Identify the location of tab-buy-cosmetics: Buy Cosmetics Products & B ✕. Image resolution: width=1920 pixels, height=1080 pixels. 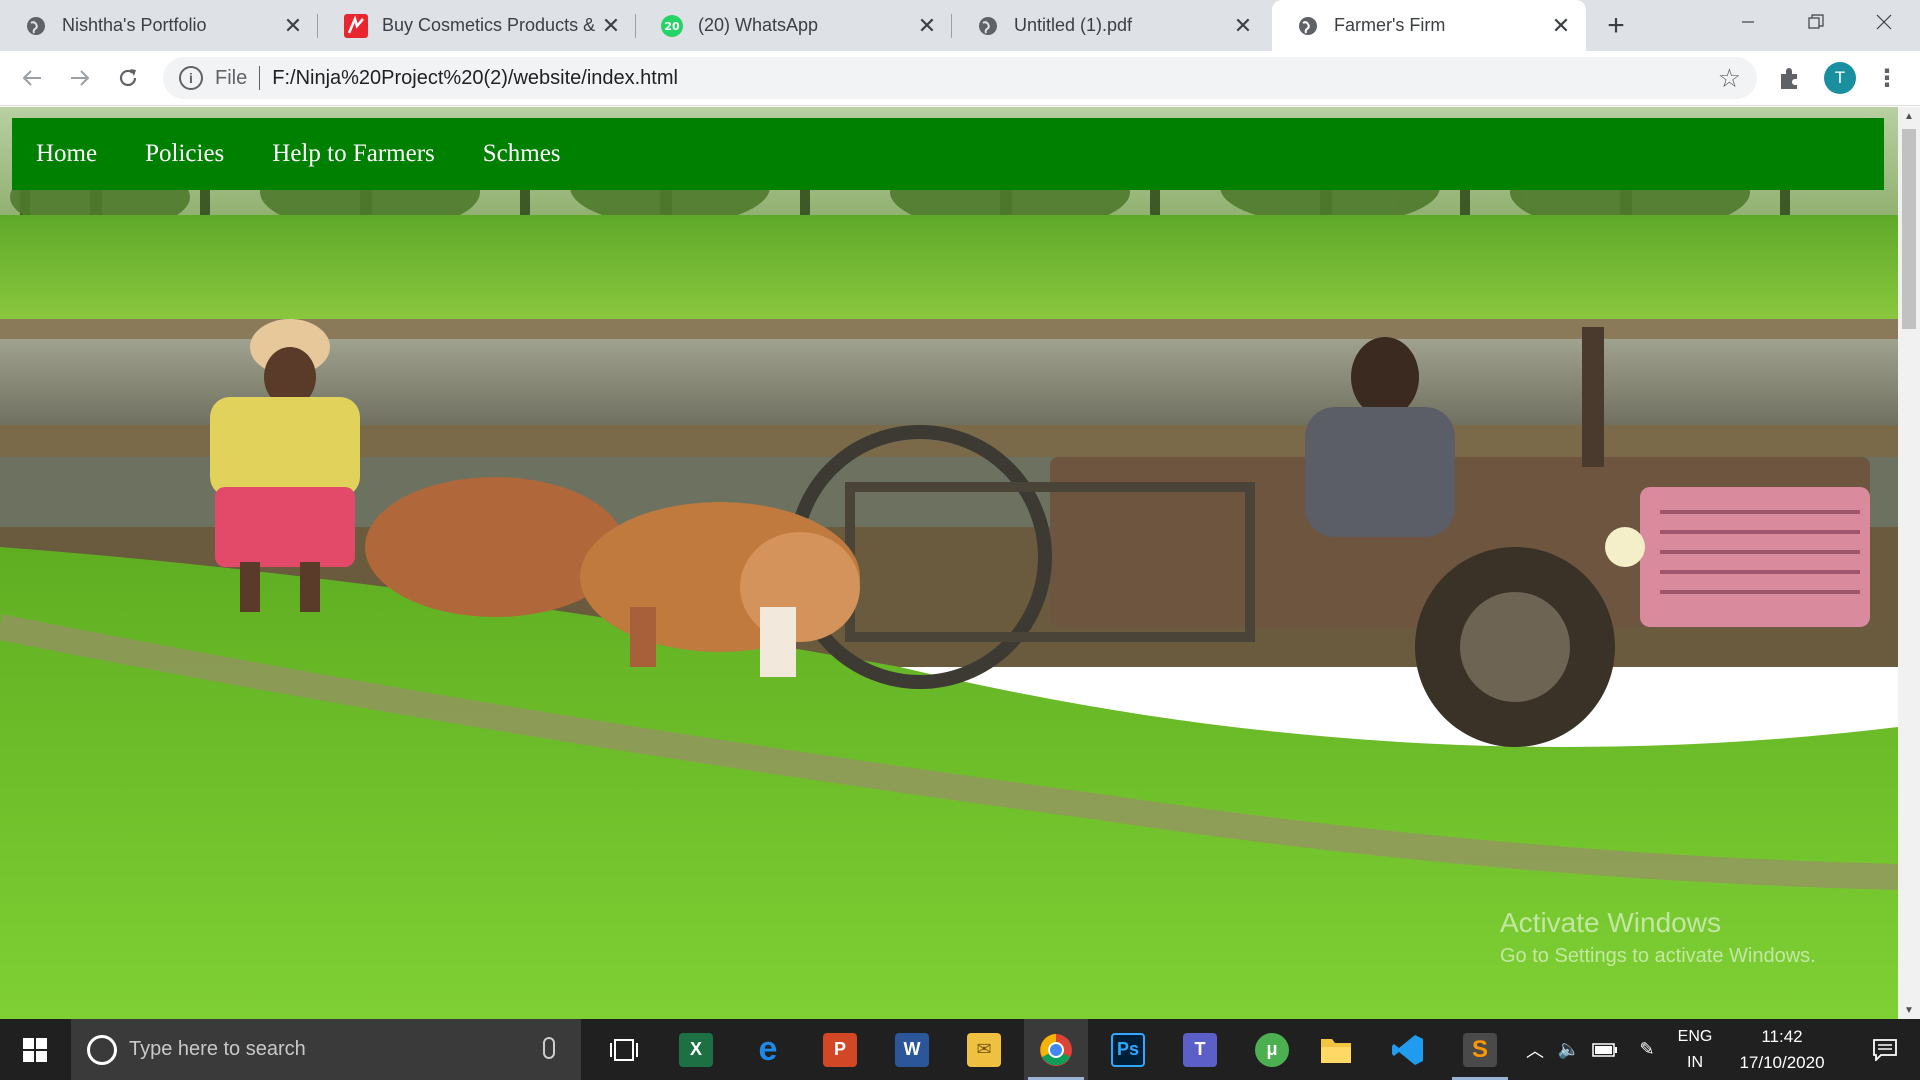
(478, 25).